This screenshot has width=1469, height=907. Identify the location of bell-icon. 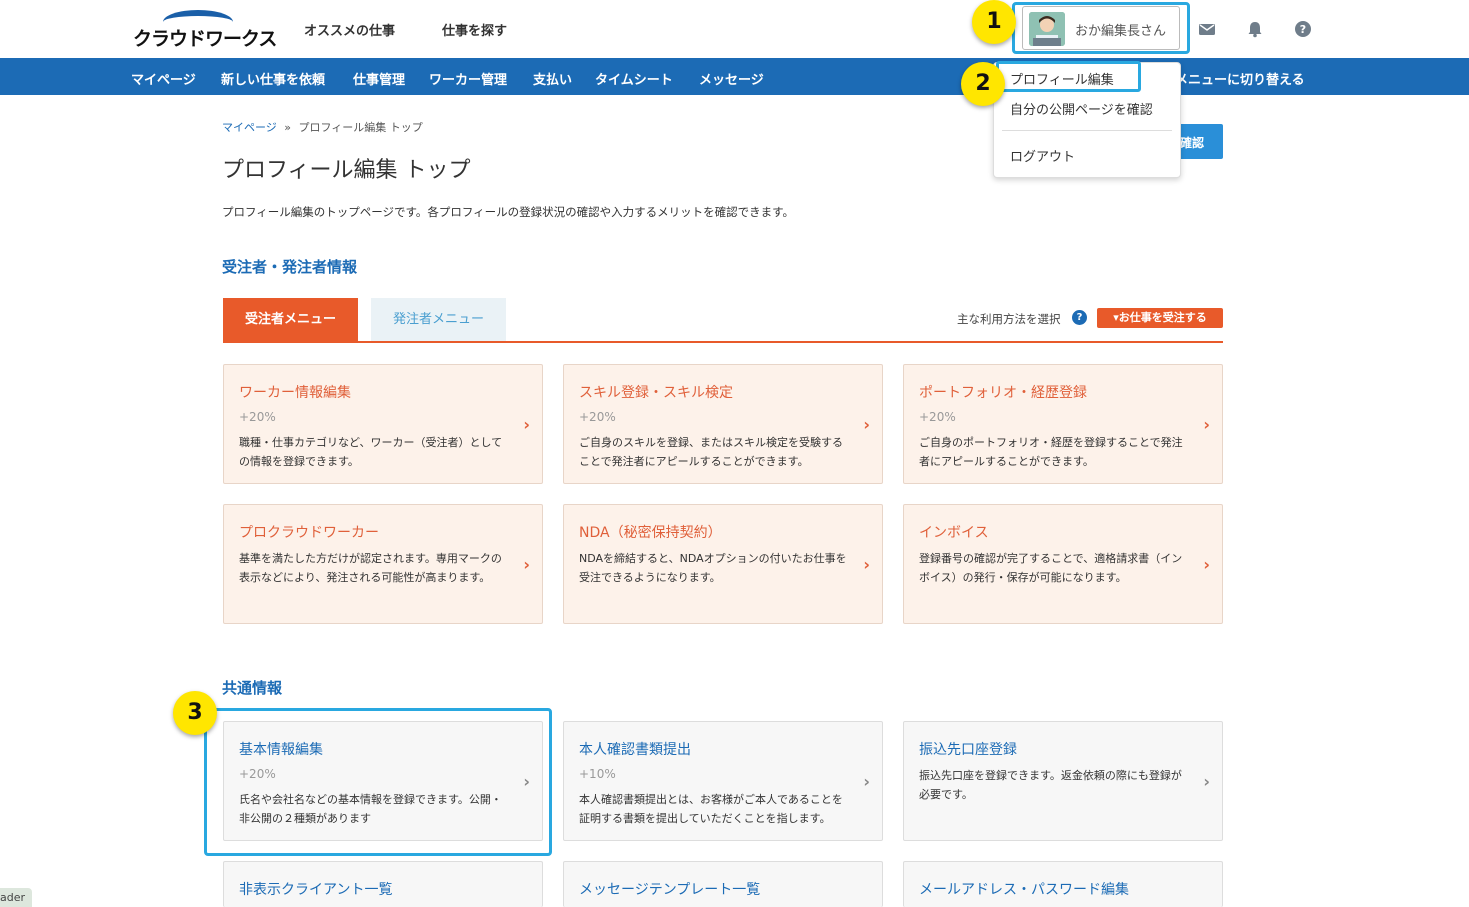
(1255, 29).